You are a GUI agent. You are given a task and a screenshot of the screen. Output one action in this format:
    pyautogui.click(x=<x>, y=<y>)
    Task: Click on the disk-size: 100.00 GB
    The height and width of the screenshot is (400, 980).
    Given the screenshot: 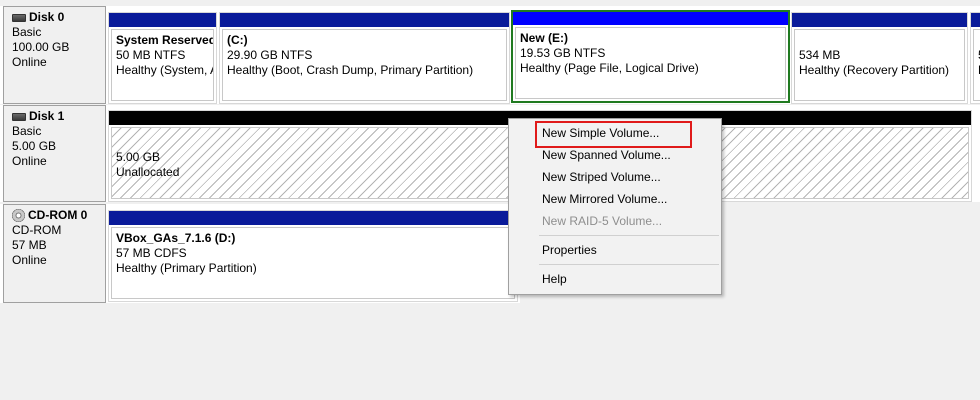 What is the action you would take?
    pyautogui.click(x=41, y=47)
    